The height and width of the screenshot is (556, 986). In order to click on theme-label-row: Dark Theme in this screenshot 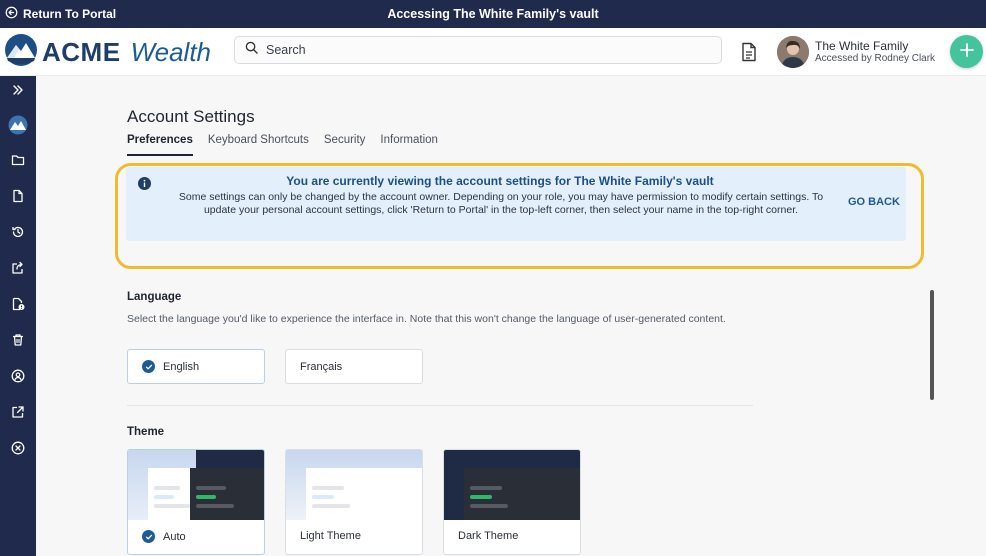, I will do `click(488, 536)`.